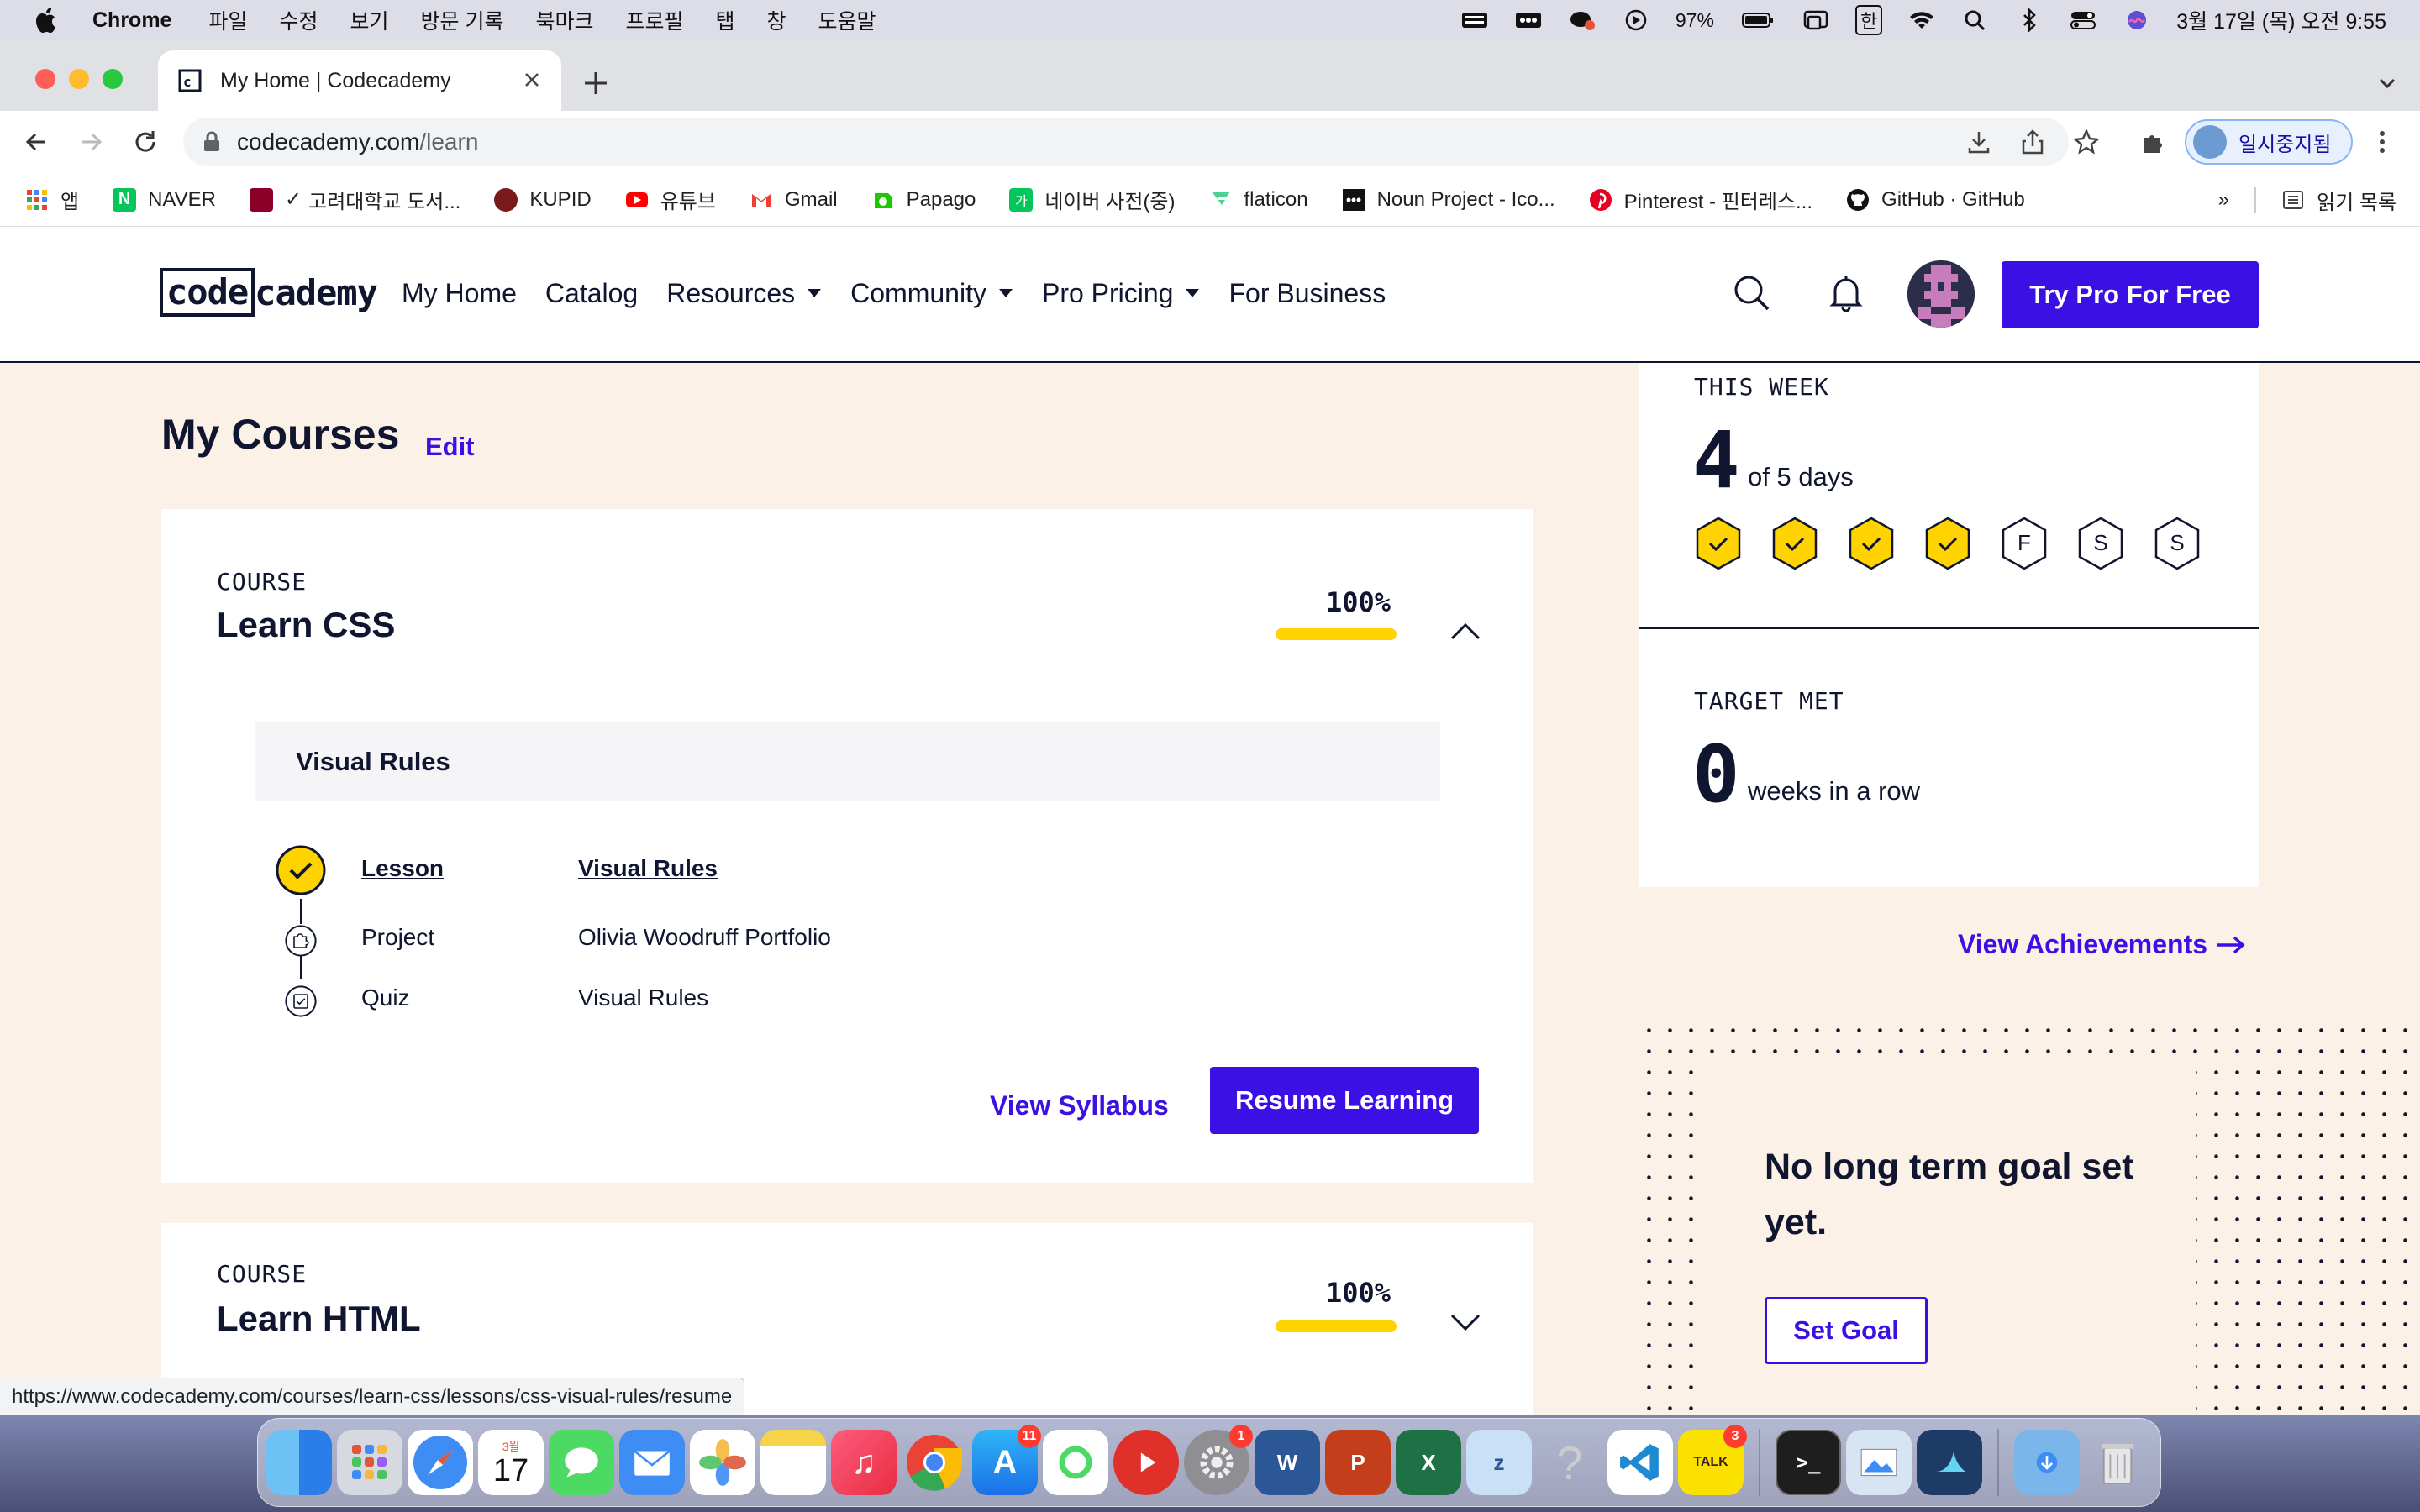 This screenshot has width=2420, height=1512. I want to click on try-pro-button: Try Pro For Free, so click(2130, 294).